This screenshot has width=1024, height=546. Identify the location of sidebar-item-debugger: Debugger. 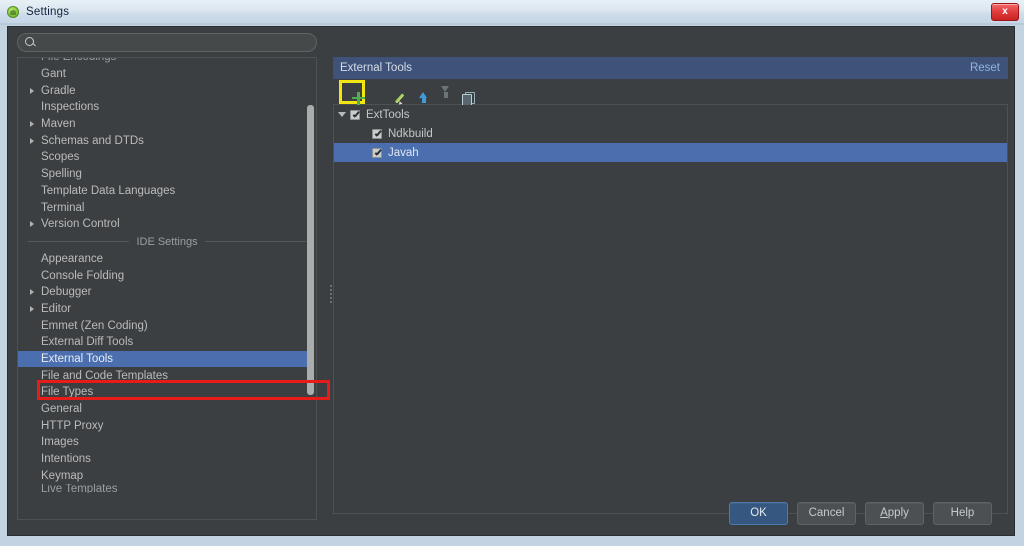
(167, 292).